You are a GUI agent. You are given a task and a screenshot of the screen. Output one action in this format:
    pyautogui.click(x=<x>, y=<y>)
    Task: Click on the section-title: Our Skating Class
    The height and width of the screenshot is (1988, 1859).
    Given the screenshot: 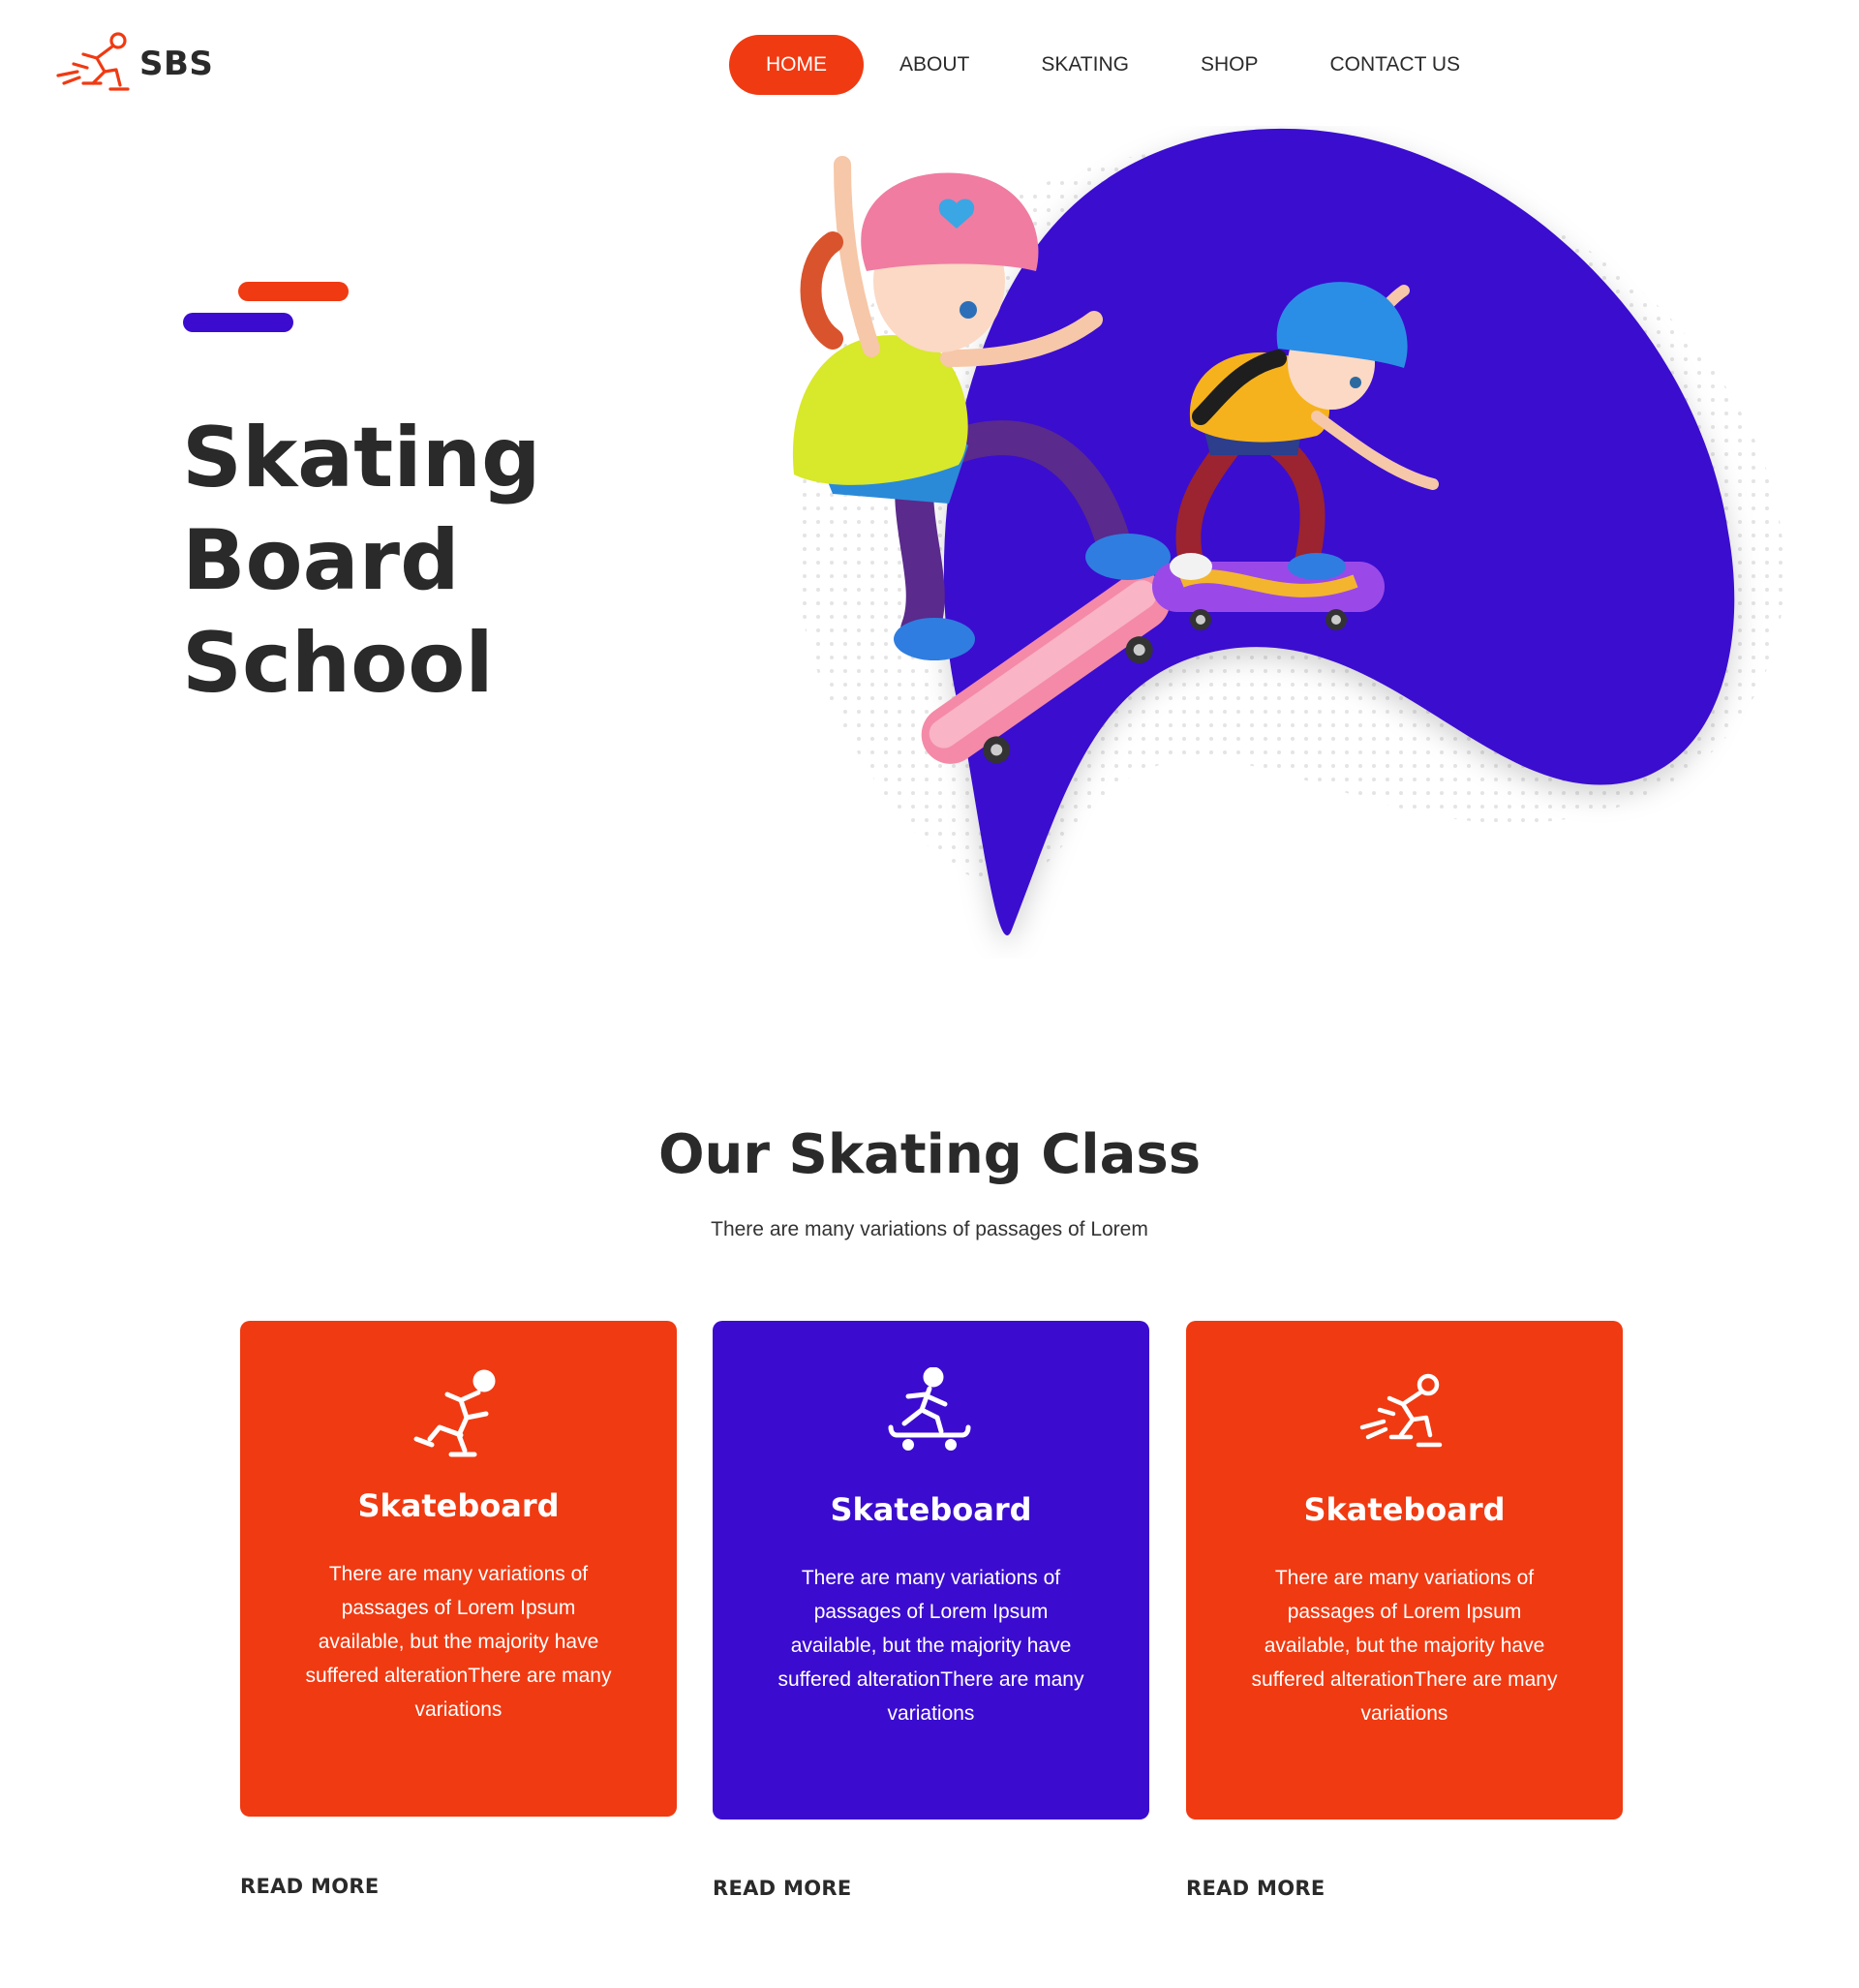 What is the action you would take?
    pyautogui.click(x=929, y=1154)
    